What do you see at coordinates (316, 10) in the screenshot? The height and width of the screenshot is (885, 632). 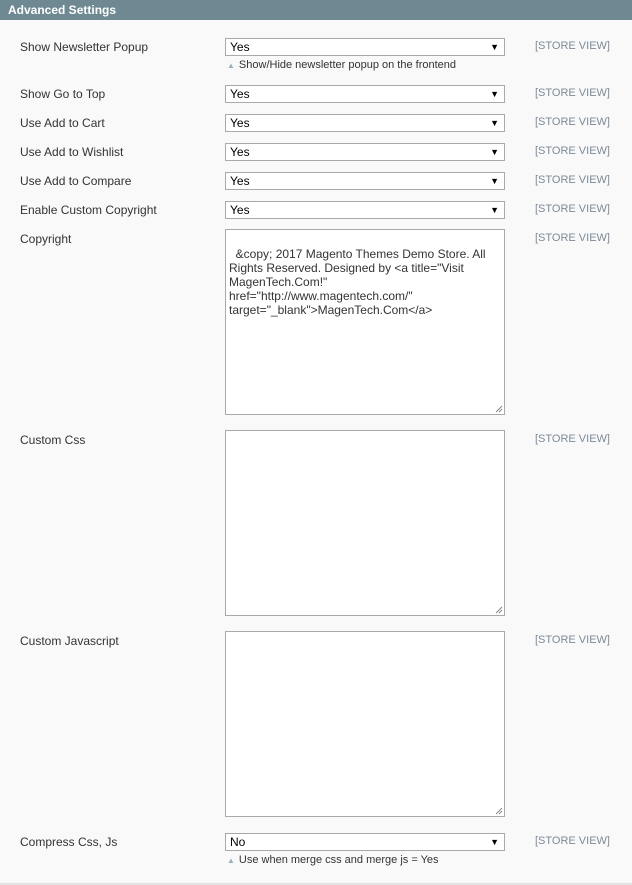 I see `section-header-advanced-settings: Advanced Settings` at bounding box center [316, 10].